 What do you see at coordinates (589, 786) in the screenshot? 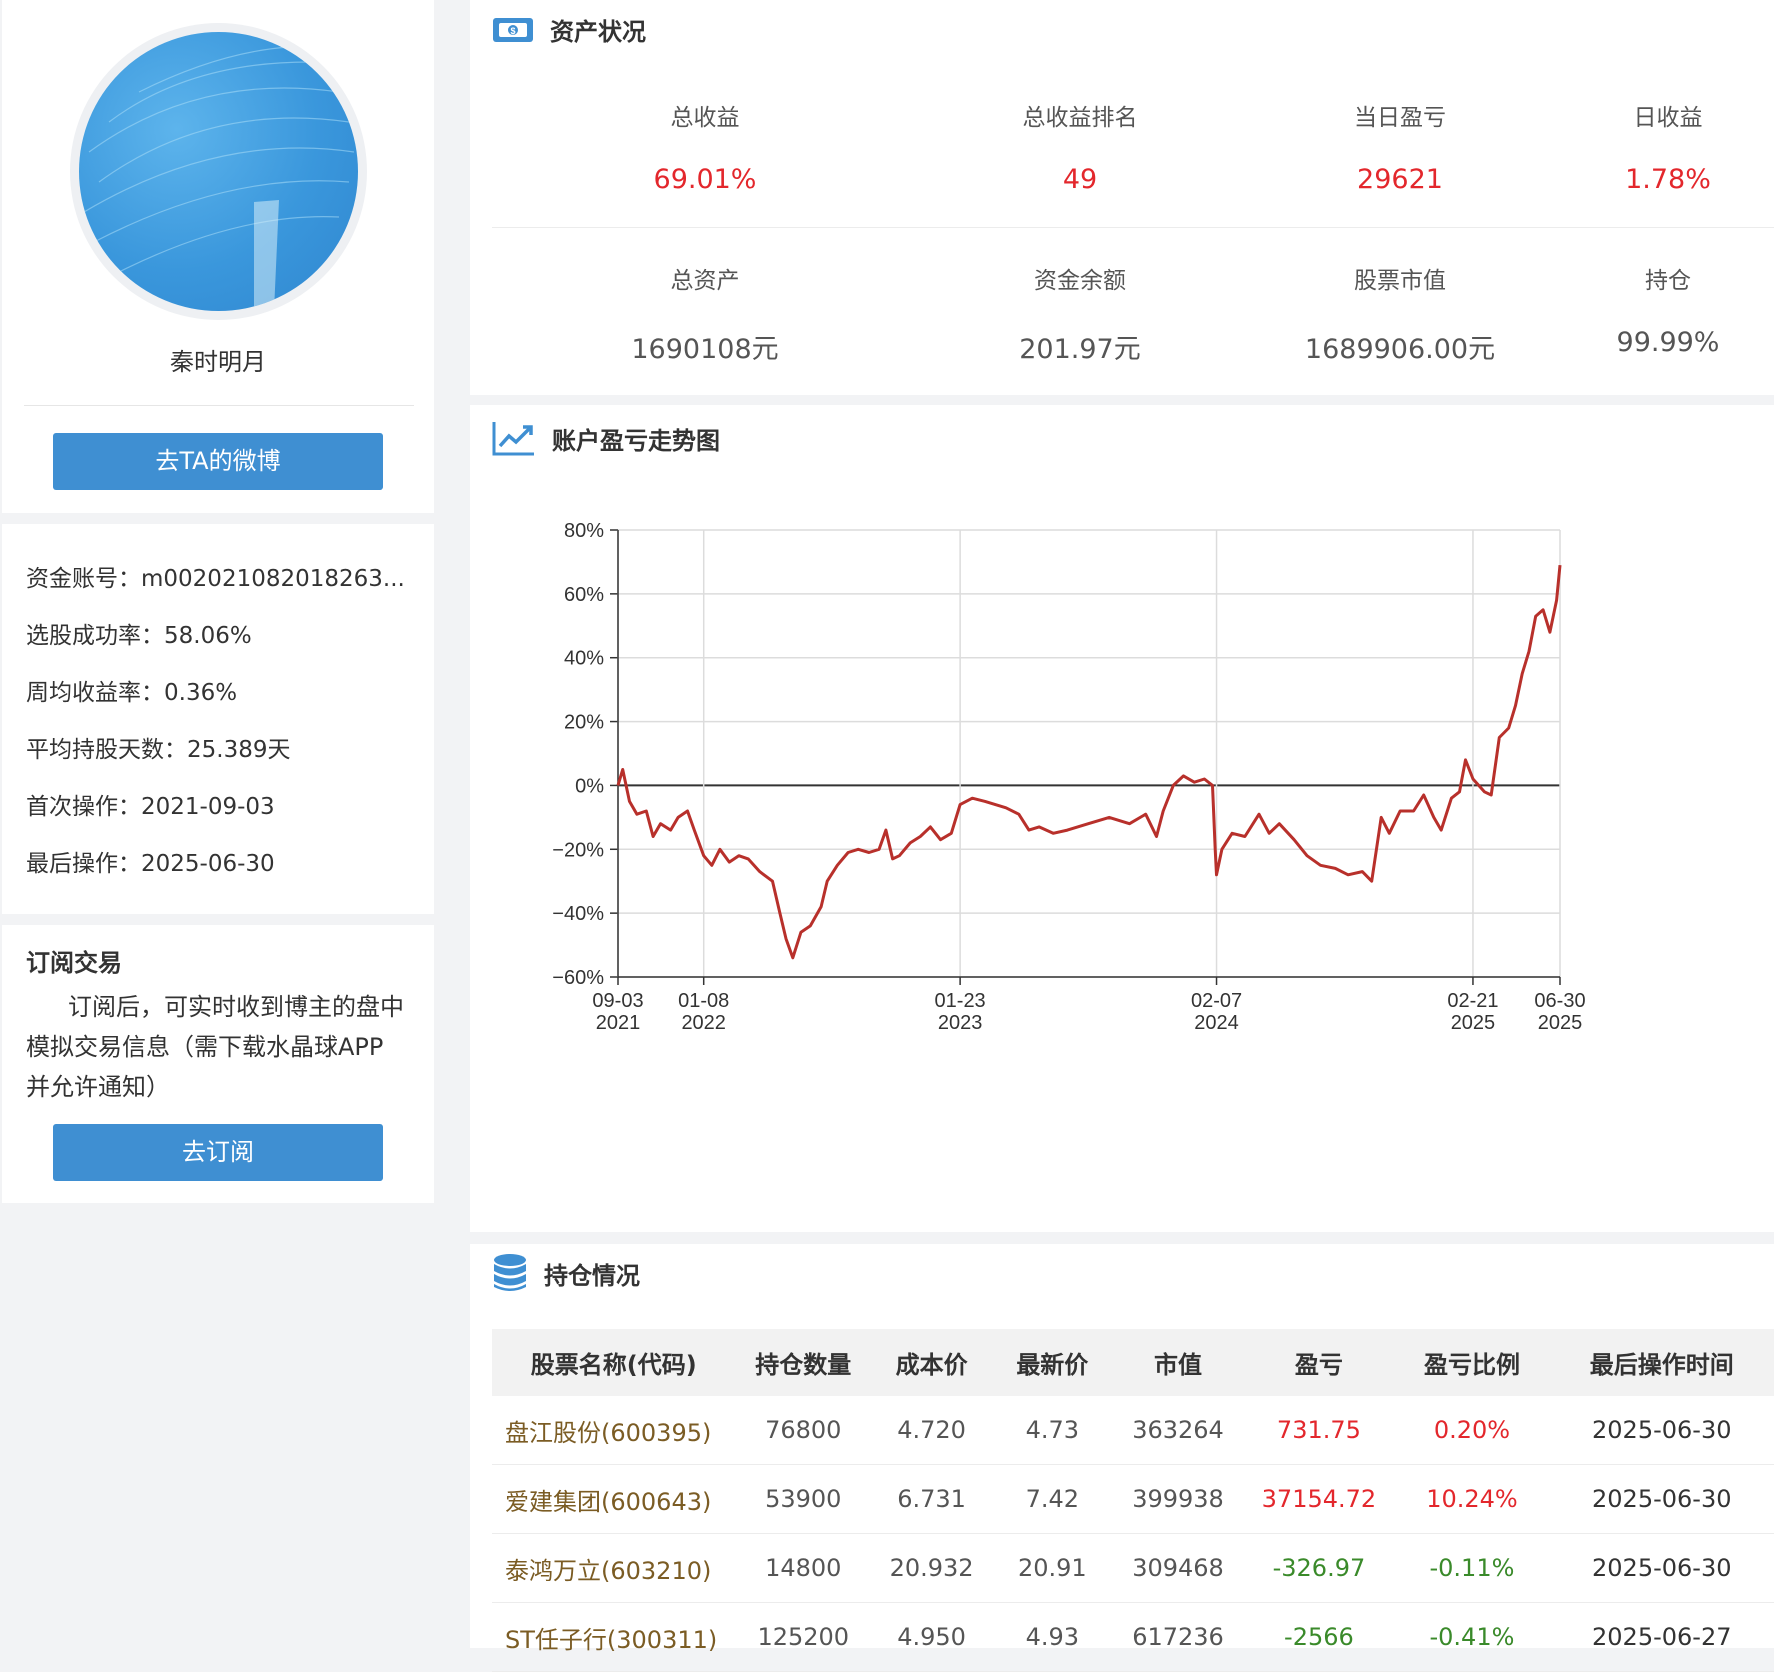
I see `y-tick-label: 0%` at bounding box center [589, 786].